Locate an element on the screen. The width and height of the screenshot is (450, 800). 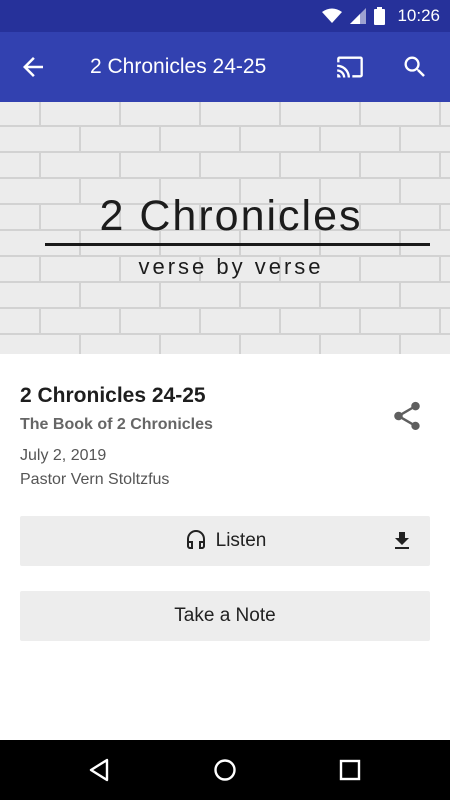
recents-square-icon is located at coordinates (350, 770).